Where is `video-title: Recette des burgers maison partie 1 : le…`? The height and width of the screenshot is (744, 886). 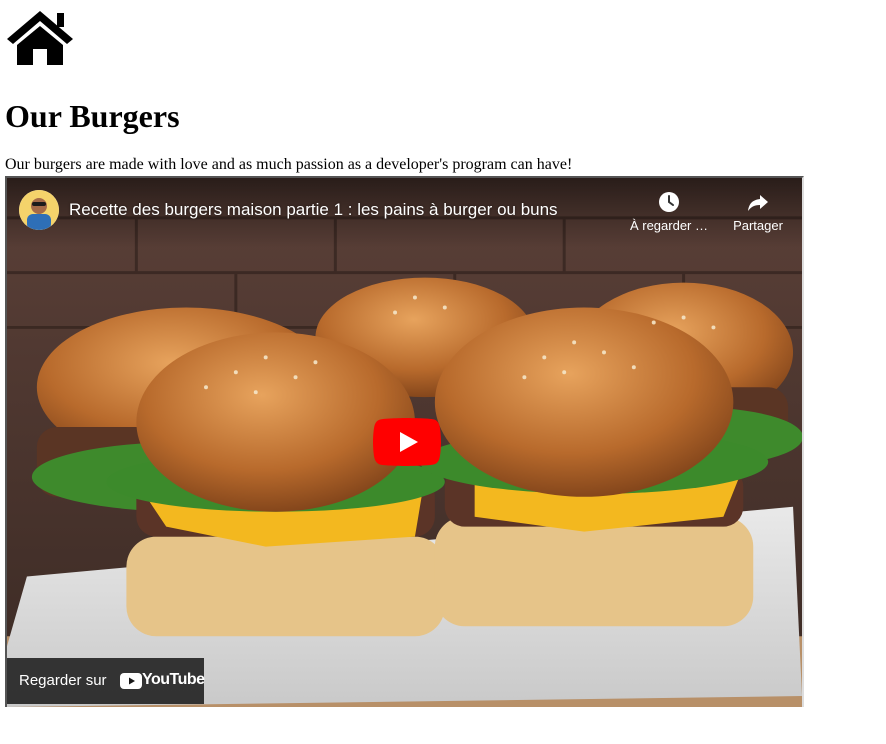
video-title: Recette des burgers maison partie 1 : le… is located at coordinates (313, 210).